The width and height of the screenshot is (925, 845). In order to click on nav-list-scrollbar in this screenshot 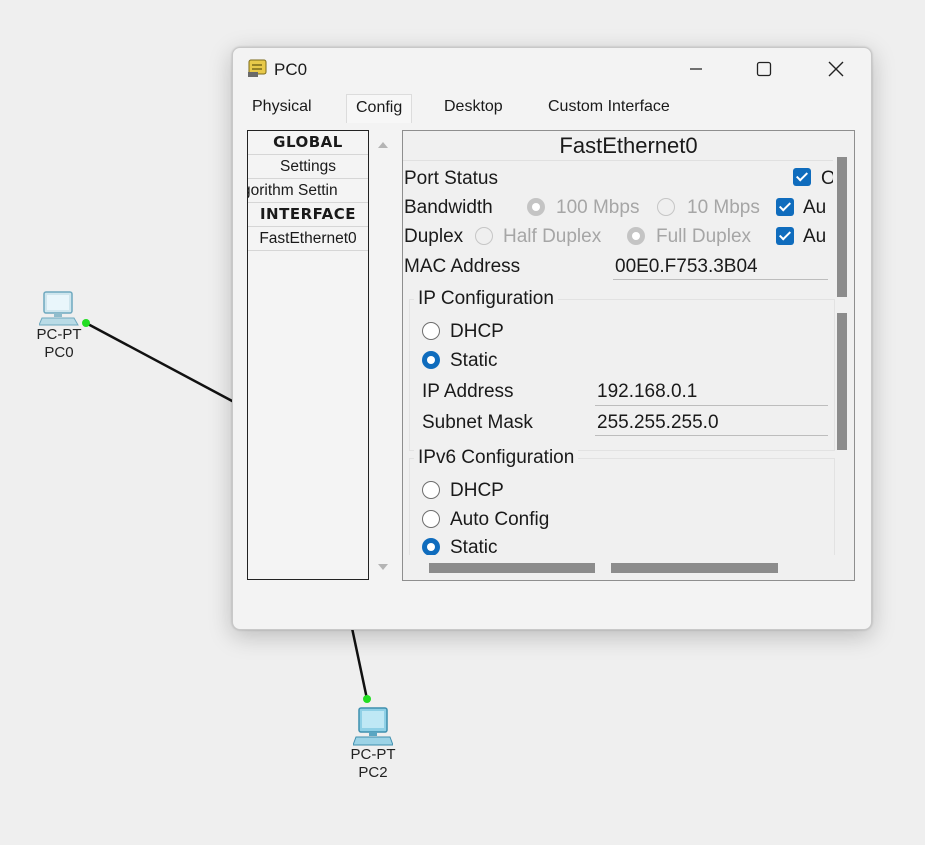, I will do `click(383, 354)`.